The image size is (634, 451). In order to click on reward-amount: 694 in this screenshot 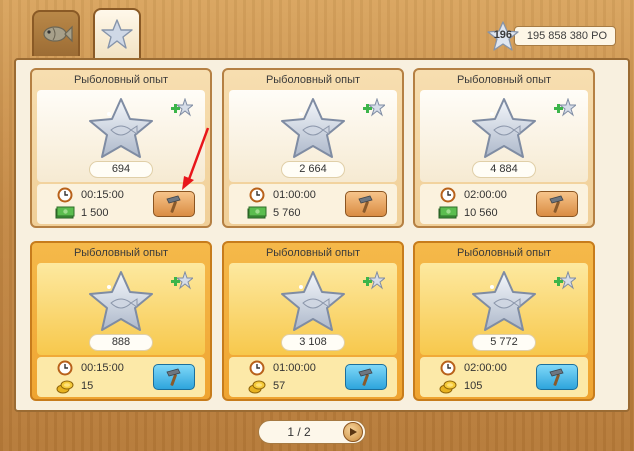, I will do `click(121, 169)`.